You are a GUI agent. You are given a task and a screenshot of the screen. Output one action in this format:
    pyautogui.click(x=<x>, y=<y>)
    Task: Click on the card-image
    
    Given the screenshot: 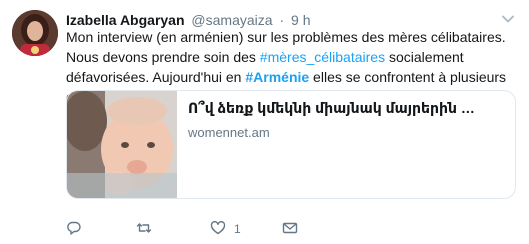 What is the action you would take?
    pyautogui.click(x=122, y=144)
    